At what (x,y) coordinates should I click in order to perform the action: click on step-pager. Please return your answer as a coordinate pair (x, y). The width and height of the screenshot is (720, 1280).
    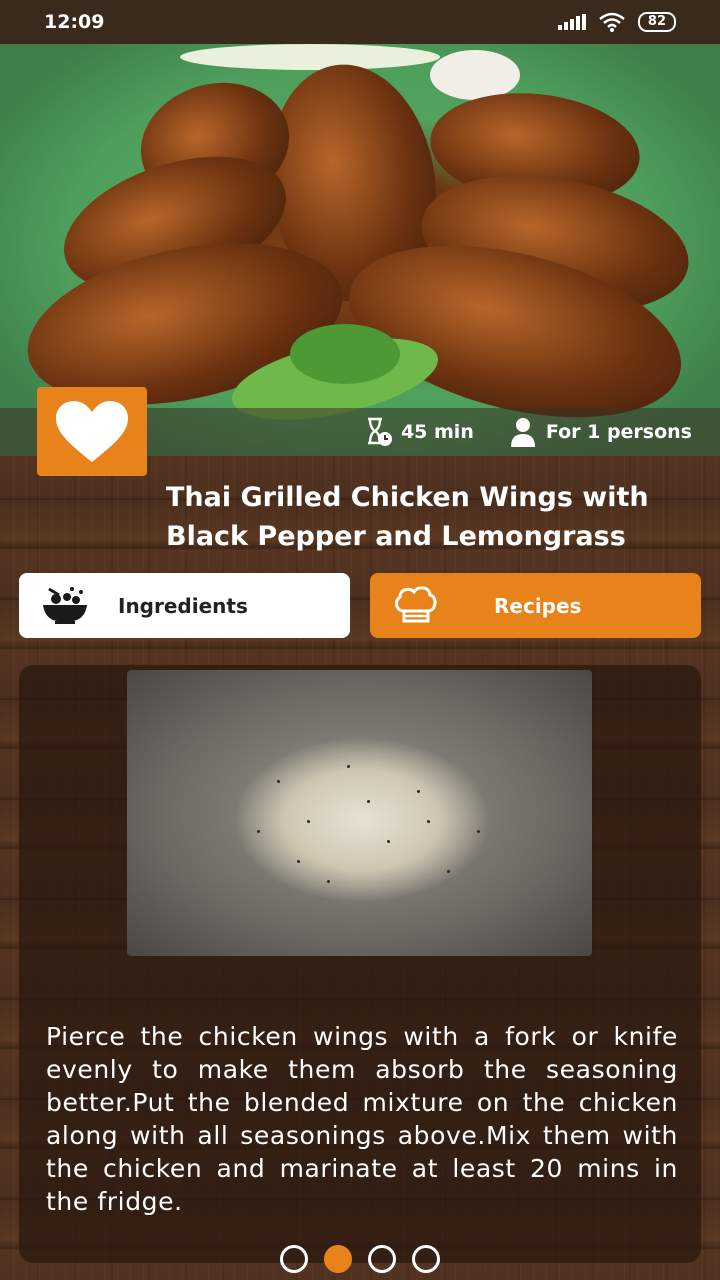
    Looking at the image, I should click on (360, 1259).